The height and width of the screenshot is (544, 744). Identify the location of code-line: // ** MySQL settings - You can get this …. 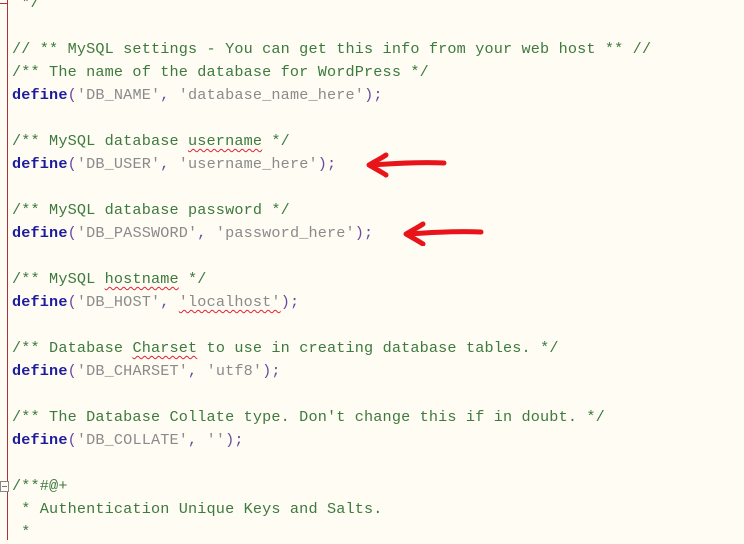
(331, 49).